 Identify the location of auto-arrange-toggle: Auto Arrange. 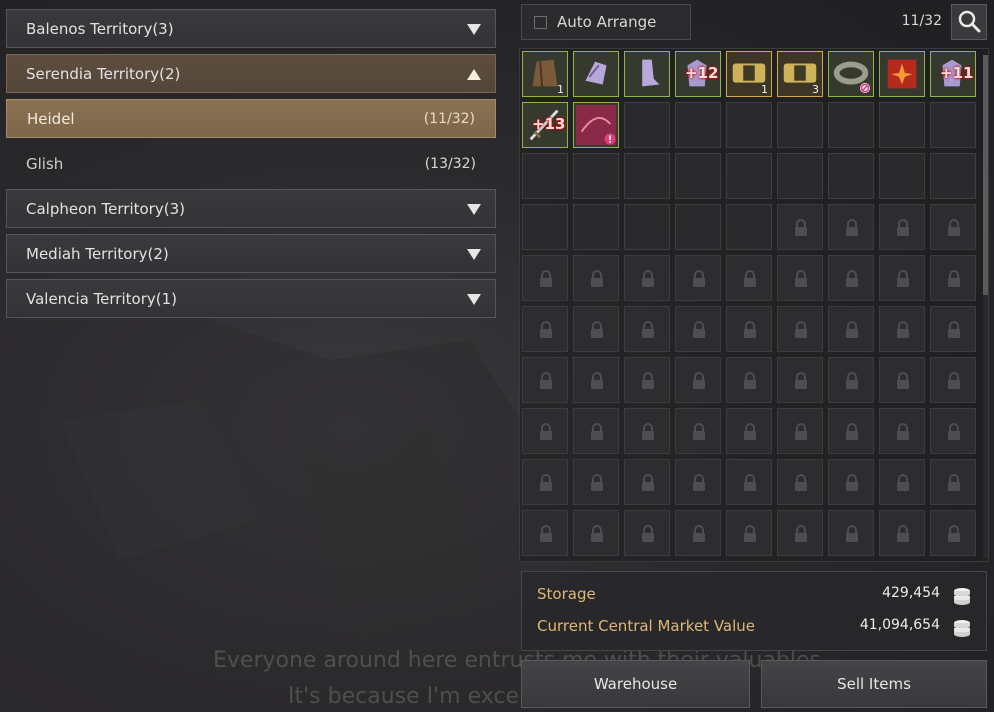
(606, 22).